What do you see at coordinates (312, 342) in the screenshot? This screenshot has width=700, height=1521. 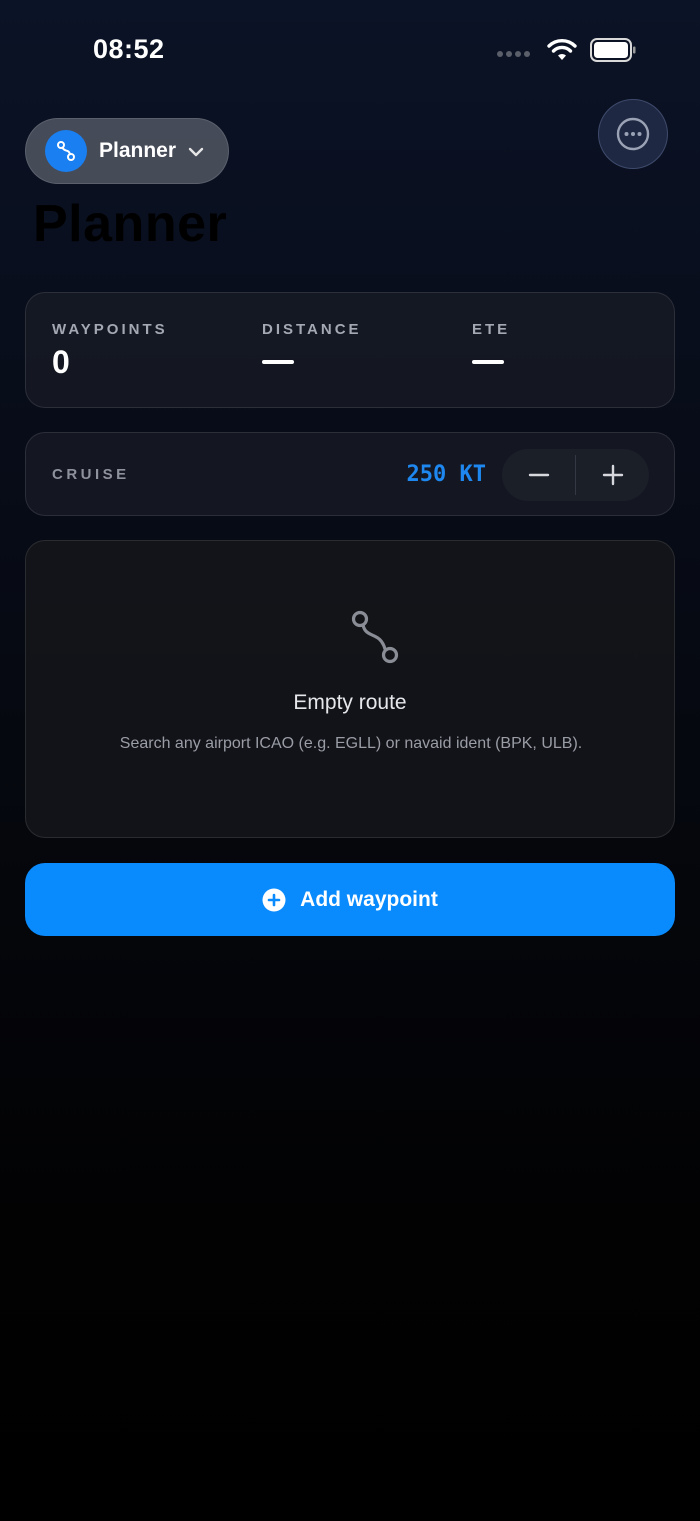 I see `distance-stat: DISTANCE` at bounding box center [312, 342].